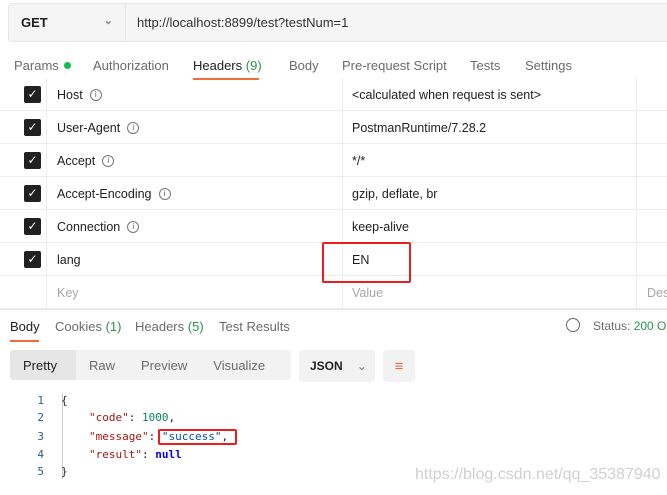 The height and width of the screenshot is (495, 667). I want to click on header-key: Connection i, so click(194, 226).